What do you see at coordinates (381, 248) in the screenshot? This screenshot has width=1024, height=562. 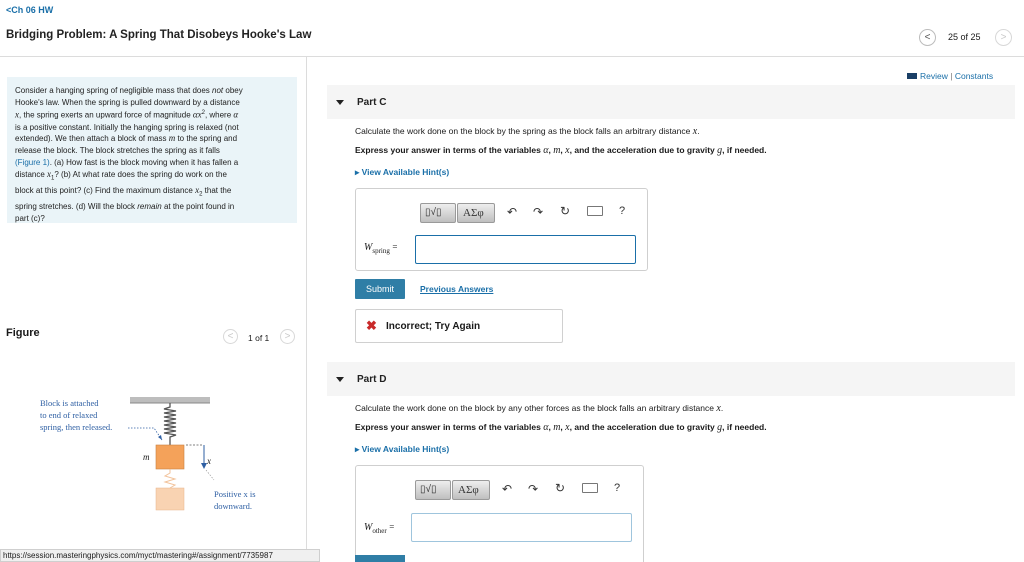 I see `w-spring-label: Wspring =` at bounding box center [381, 248].